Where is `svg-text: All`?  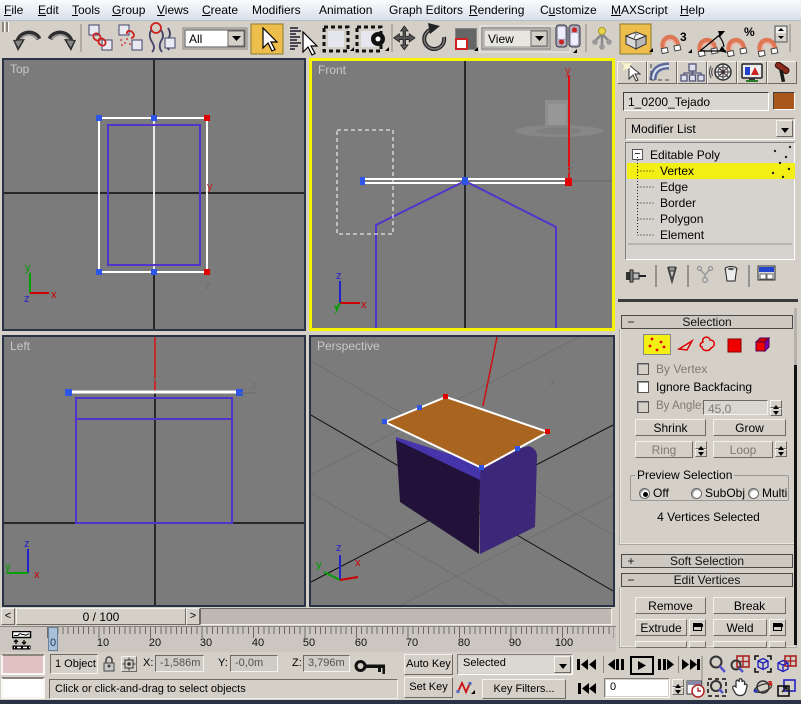 svg-text: All is located at coordinates (195, 39).